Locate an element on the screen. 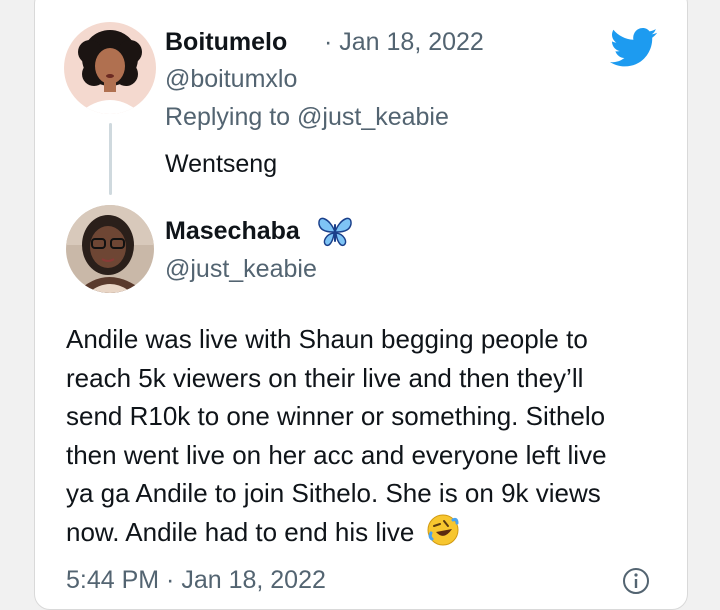  tweet-line-last: now. Andile had to end his live is located at coordinates (366, 535).